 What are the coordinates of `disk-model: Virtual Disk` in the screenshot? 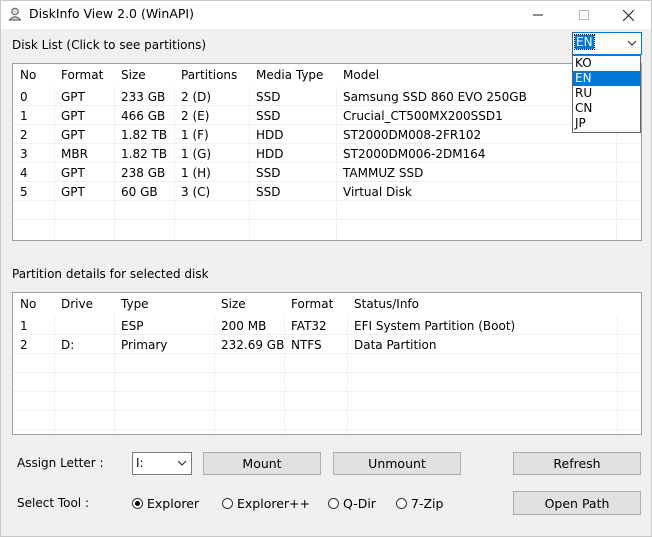 It's located at (377, 192).